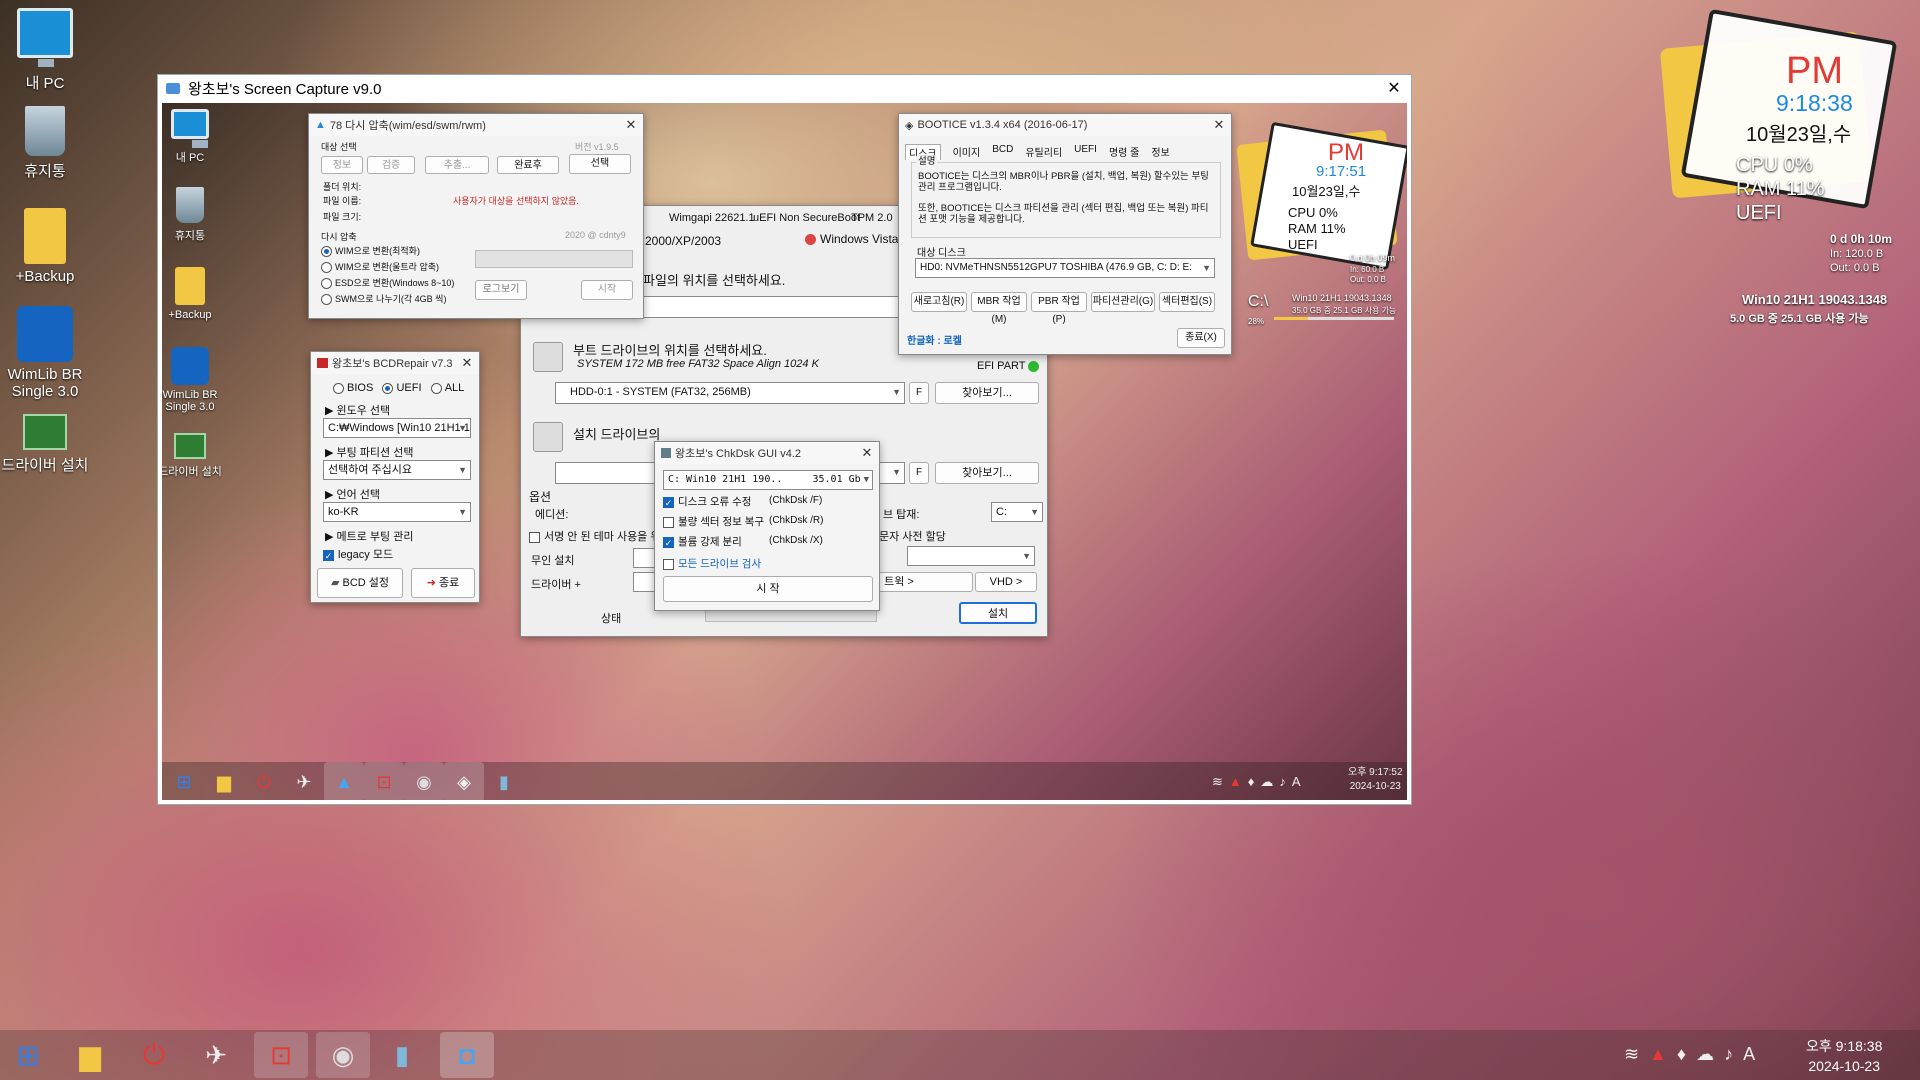  What do you see at coordinates (1394, 88) in the screenshot?
I see `close-button: ✕` at bounding box center [1394, 88].